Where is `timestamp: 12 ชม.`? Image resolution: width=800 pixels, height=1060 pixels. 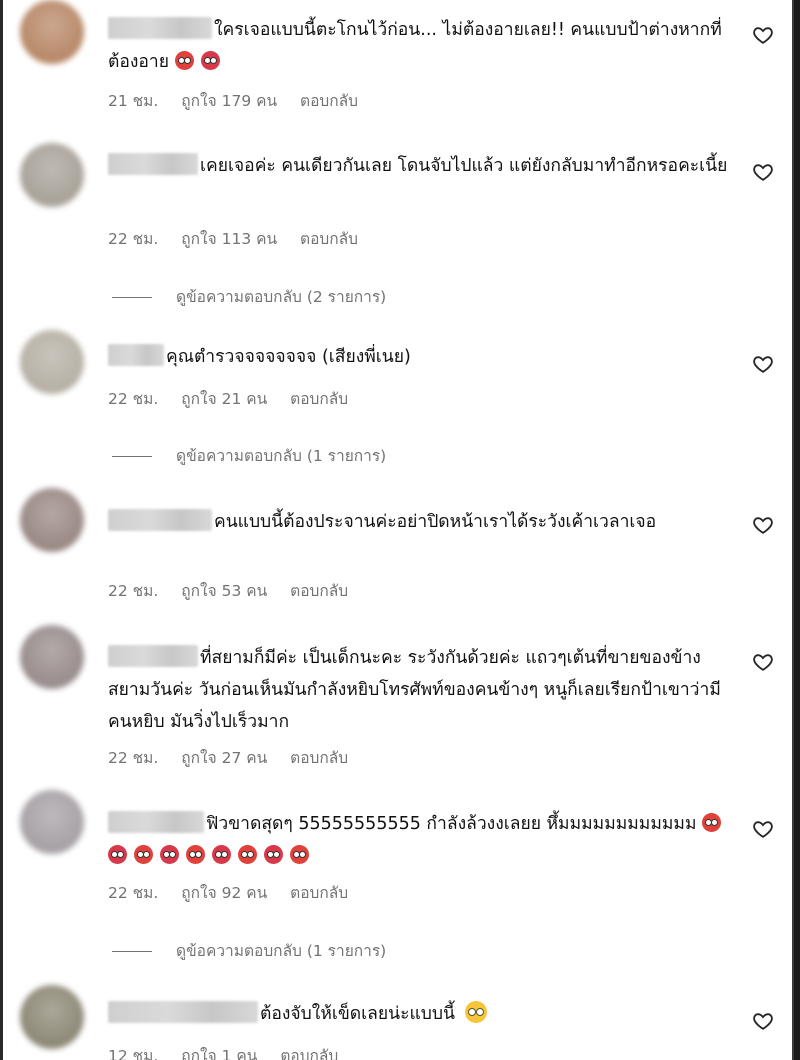 timestamp: 12 ชม. is located at coordinates (133, 1053).